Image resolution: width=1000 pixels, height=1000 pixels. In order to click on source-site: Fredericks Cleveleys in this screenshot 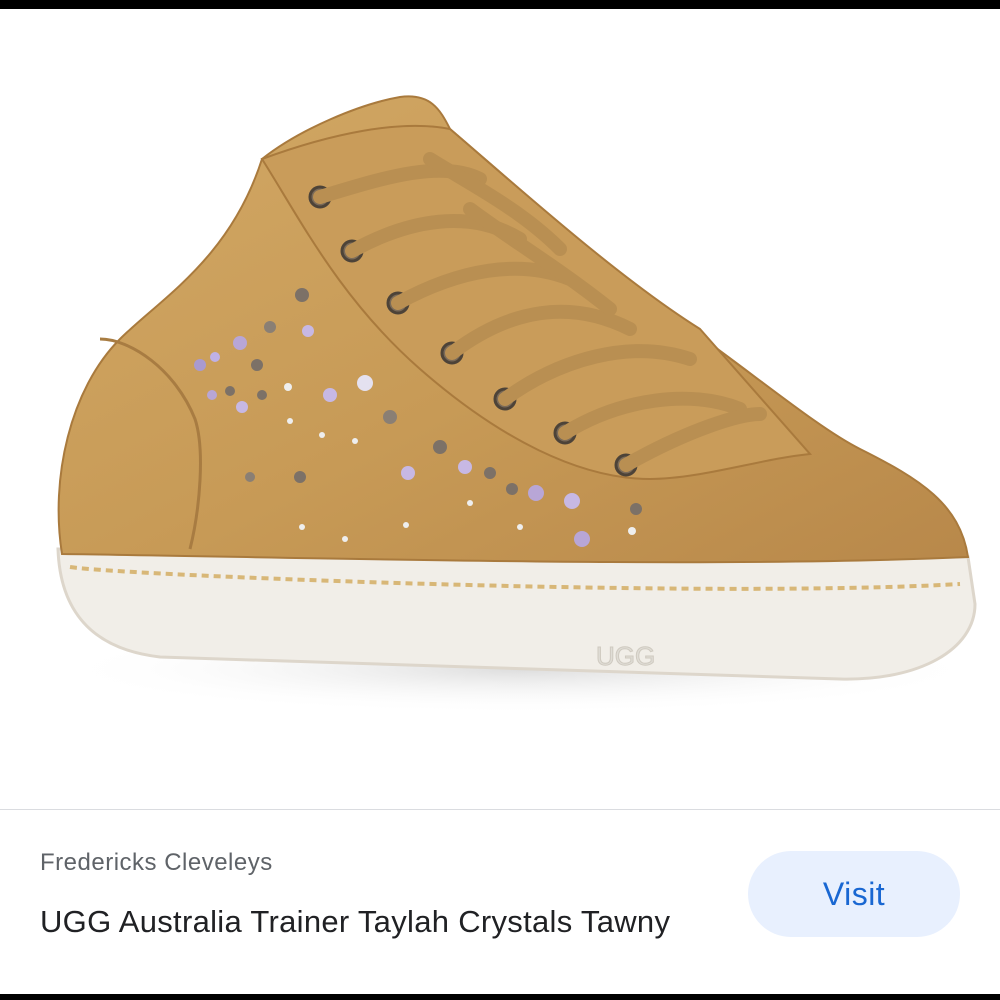, I will do `click(156, 863)`.